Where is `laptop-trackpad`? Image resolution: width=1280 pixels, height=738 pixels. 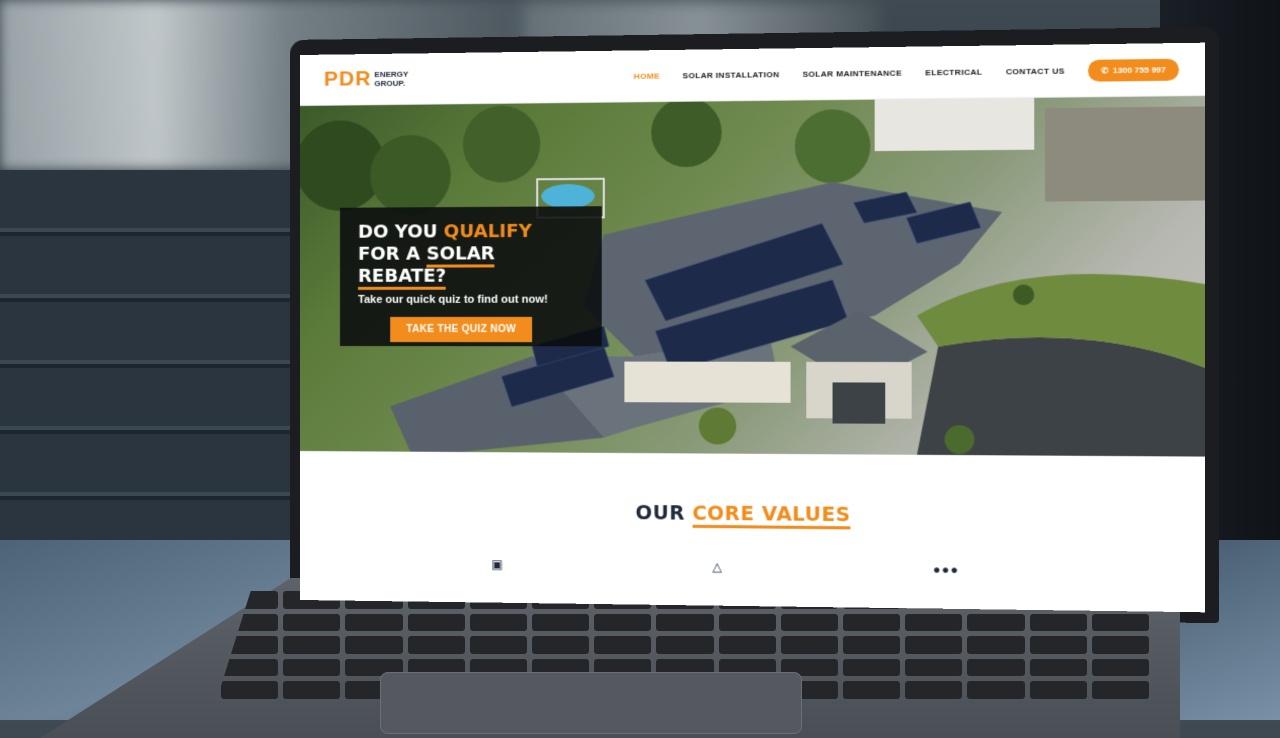 laptop-trackpad is located at coordinates (591, 703).